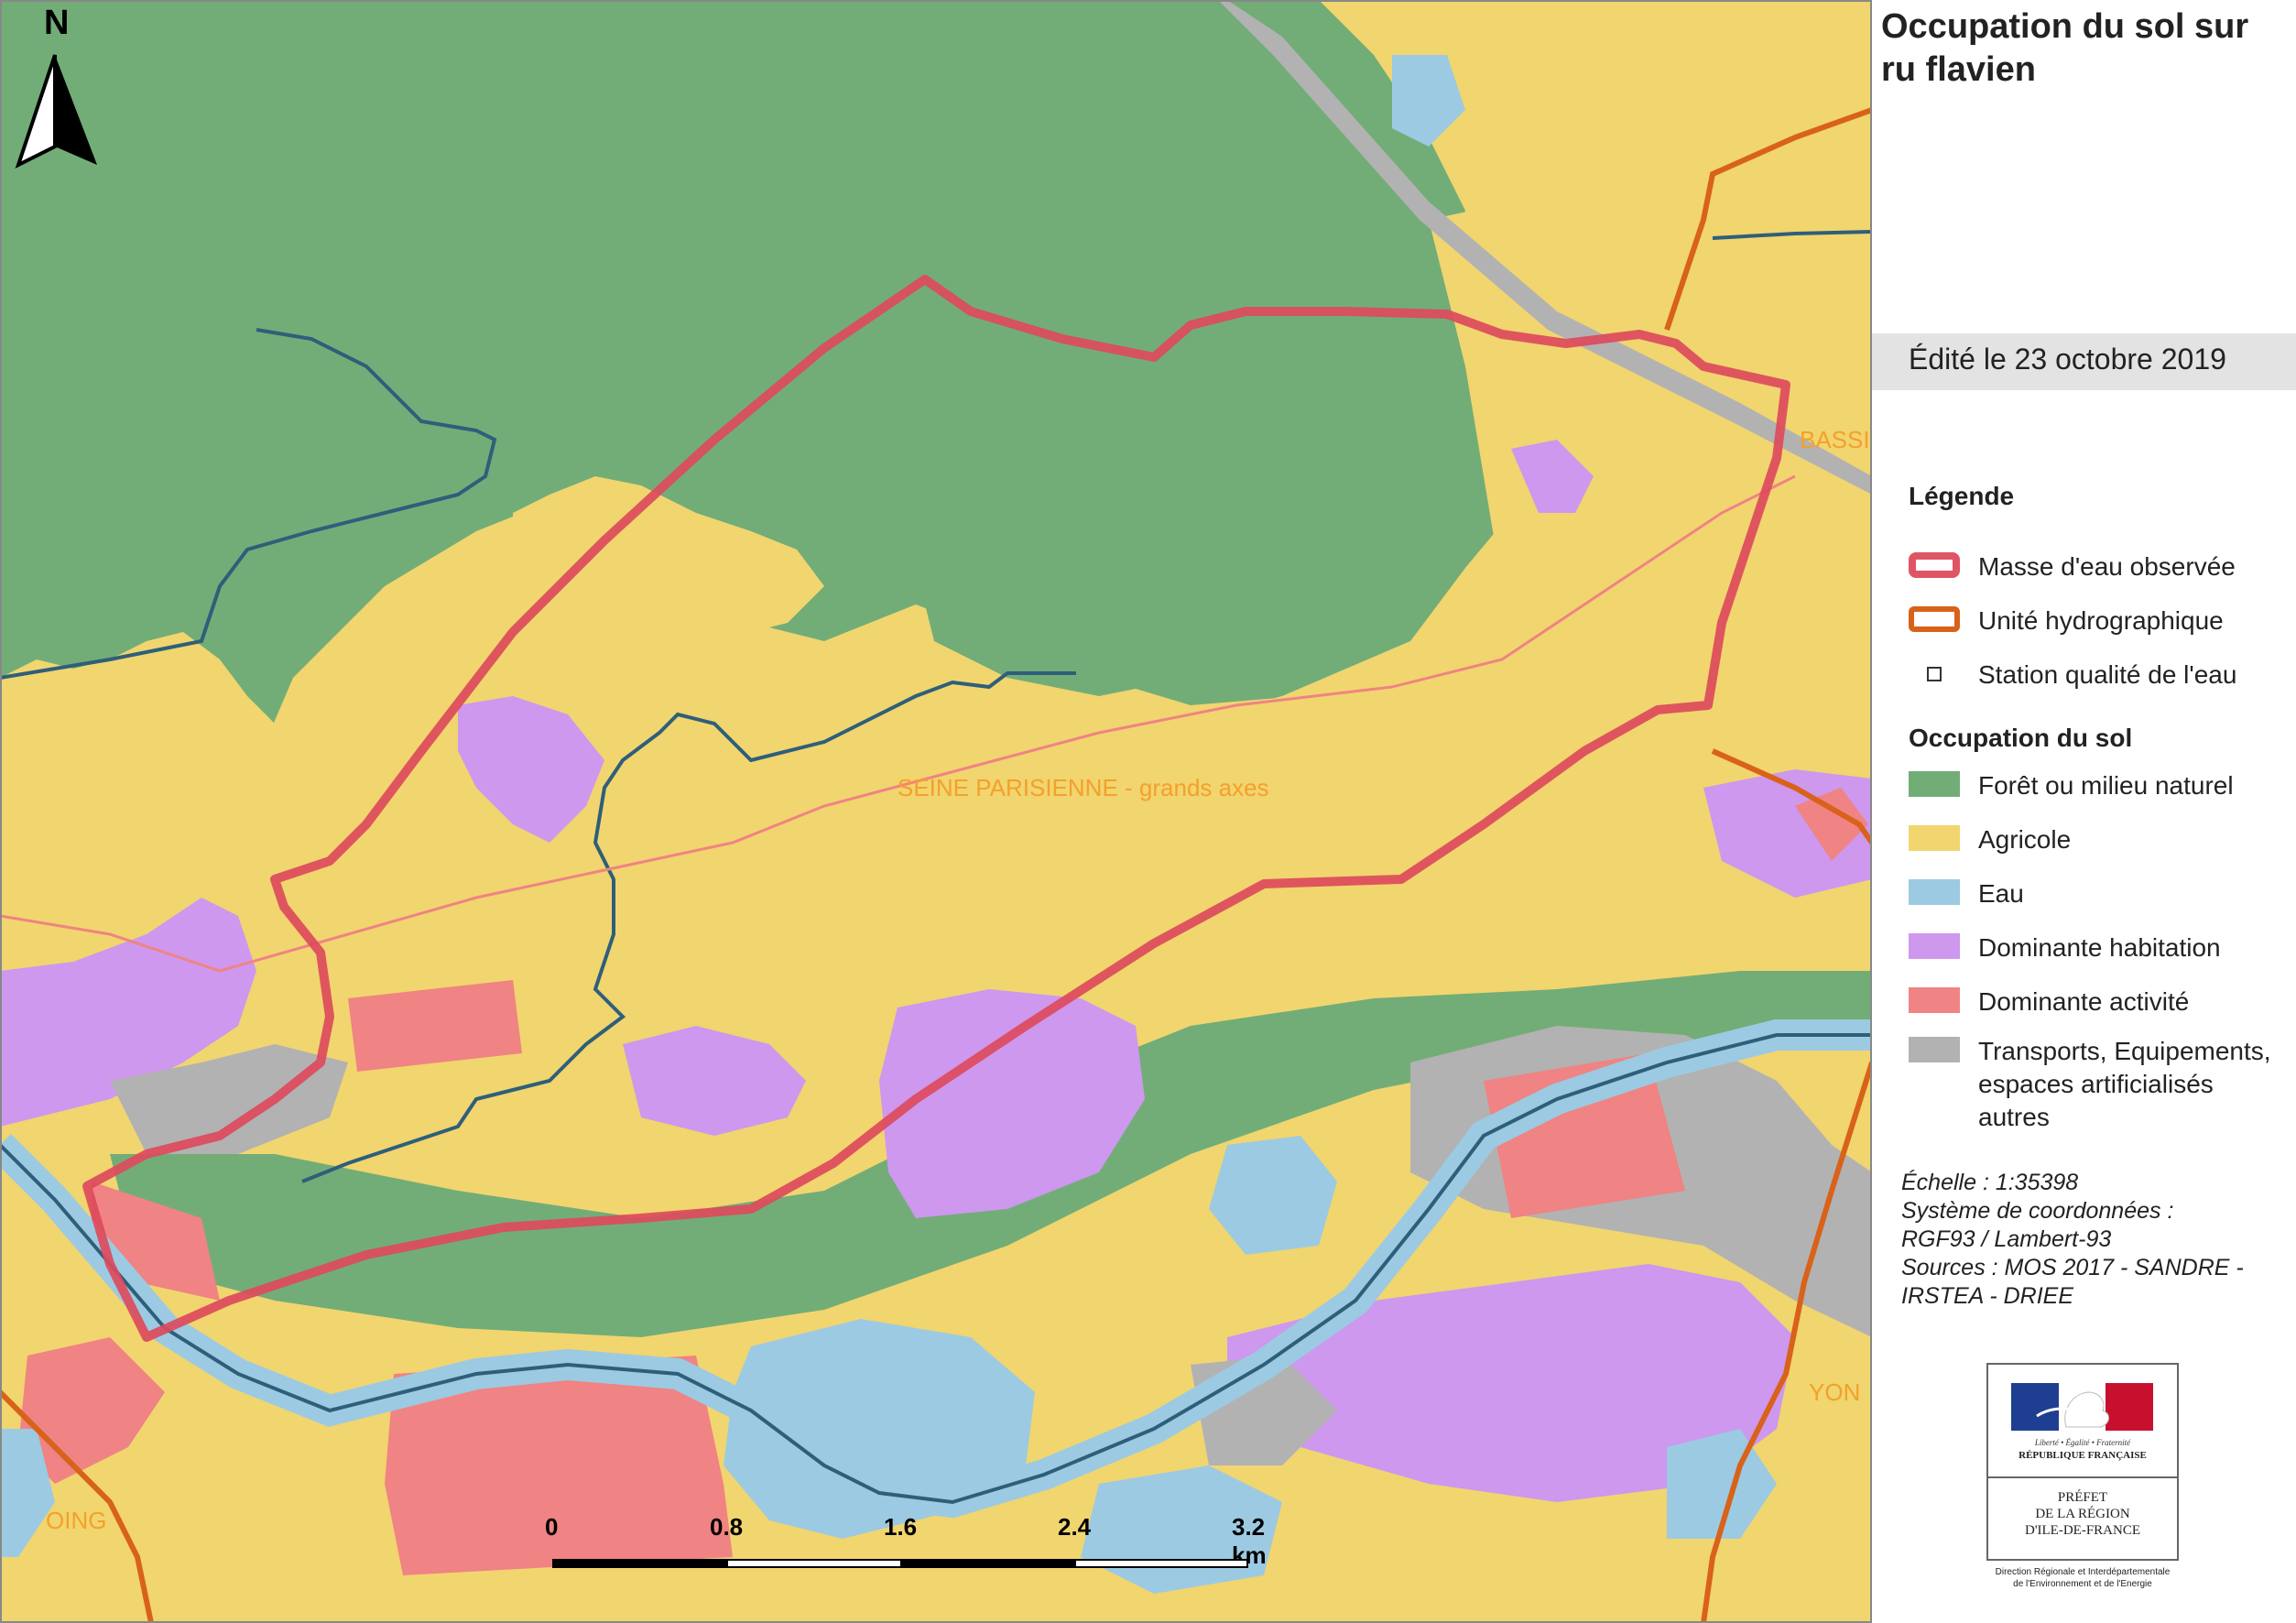 The image size is (2296, 1623). What do you see at coordinates (2106, 785) in the screenshot?
I see `legend-label: Forêt ou milieu naturel` at bounding box center [2106, 785].